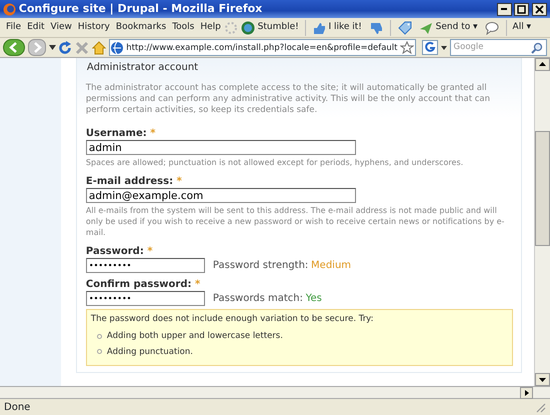  Describe the element at coordinates (221, 147) in the screenshot. I see `input-field: admin` at that location.